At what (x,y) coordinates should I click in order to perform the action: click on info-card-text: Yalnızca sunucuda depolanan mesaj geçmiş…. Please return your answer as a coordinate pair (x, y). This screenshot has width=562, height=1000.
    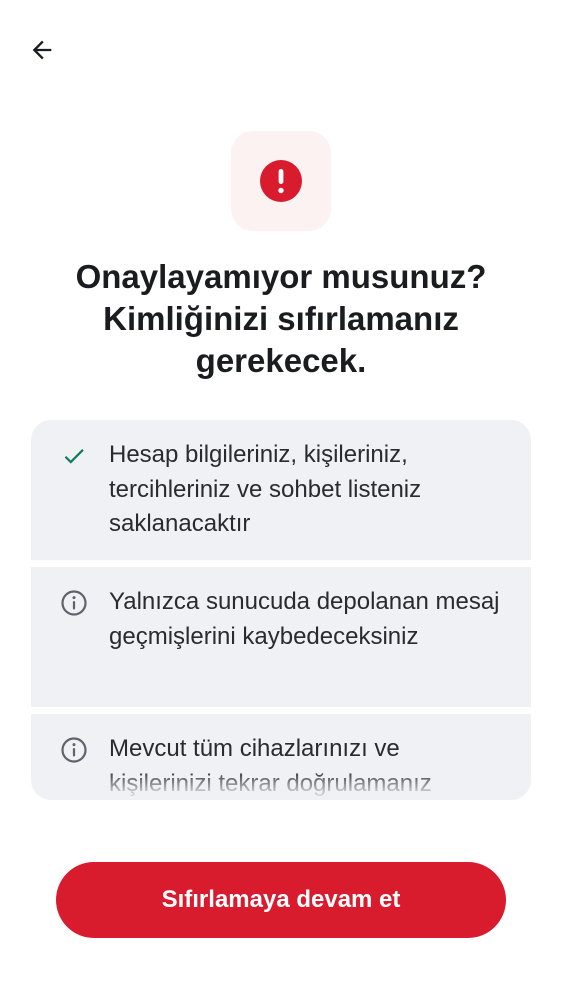
    Looking at the image, I should click on (304, 619).